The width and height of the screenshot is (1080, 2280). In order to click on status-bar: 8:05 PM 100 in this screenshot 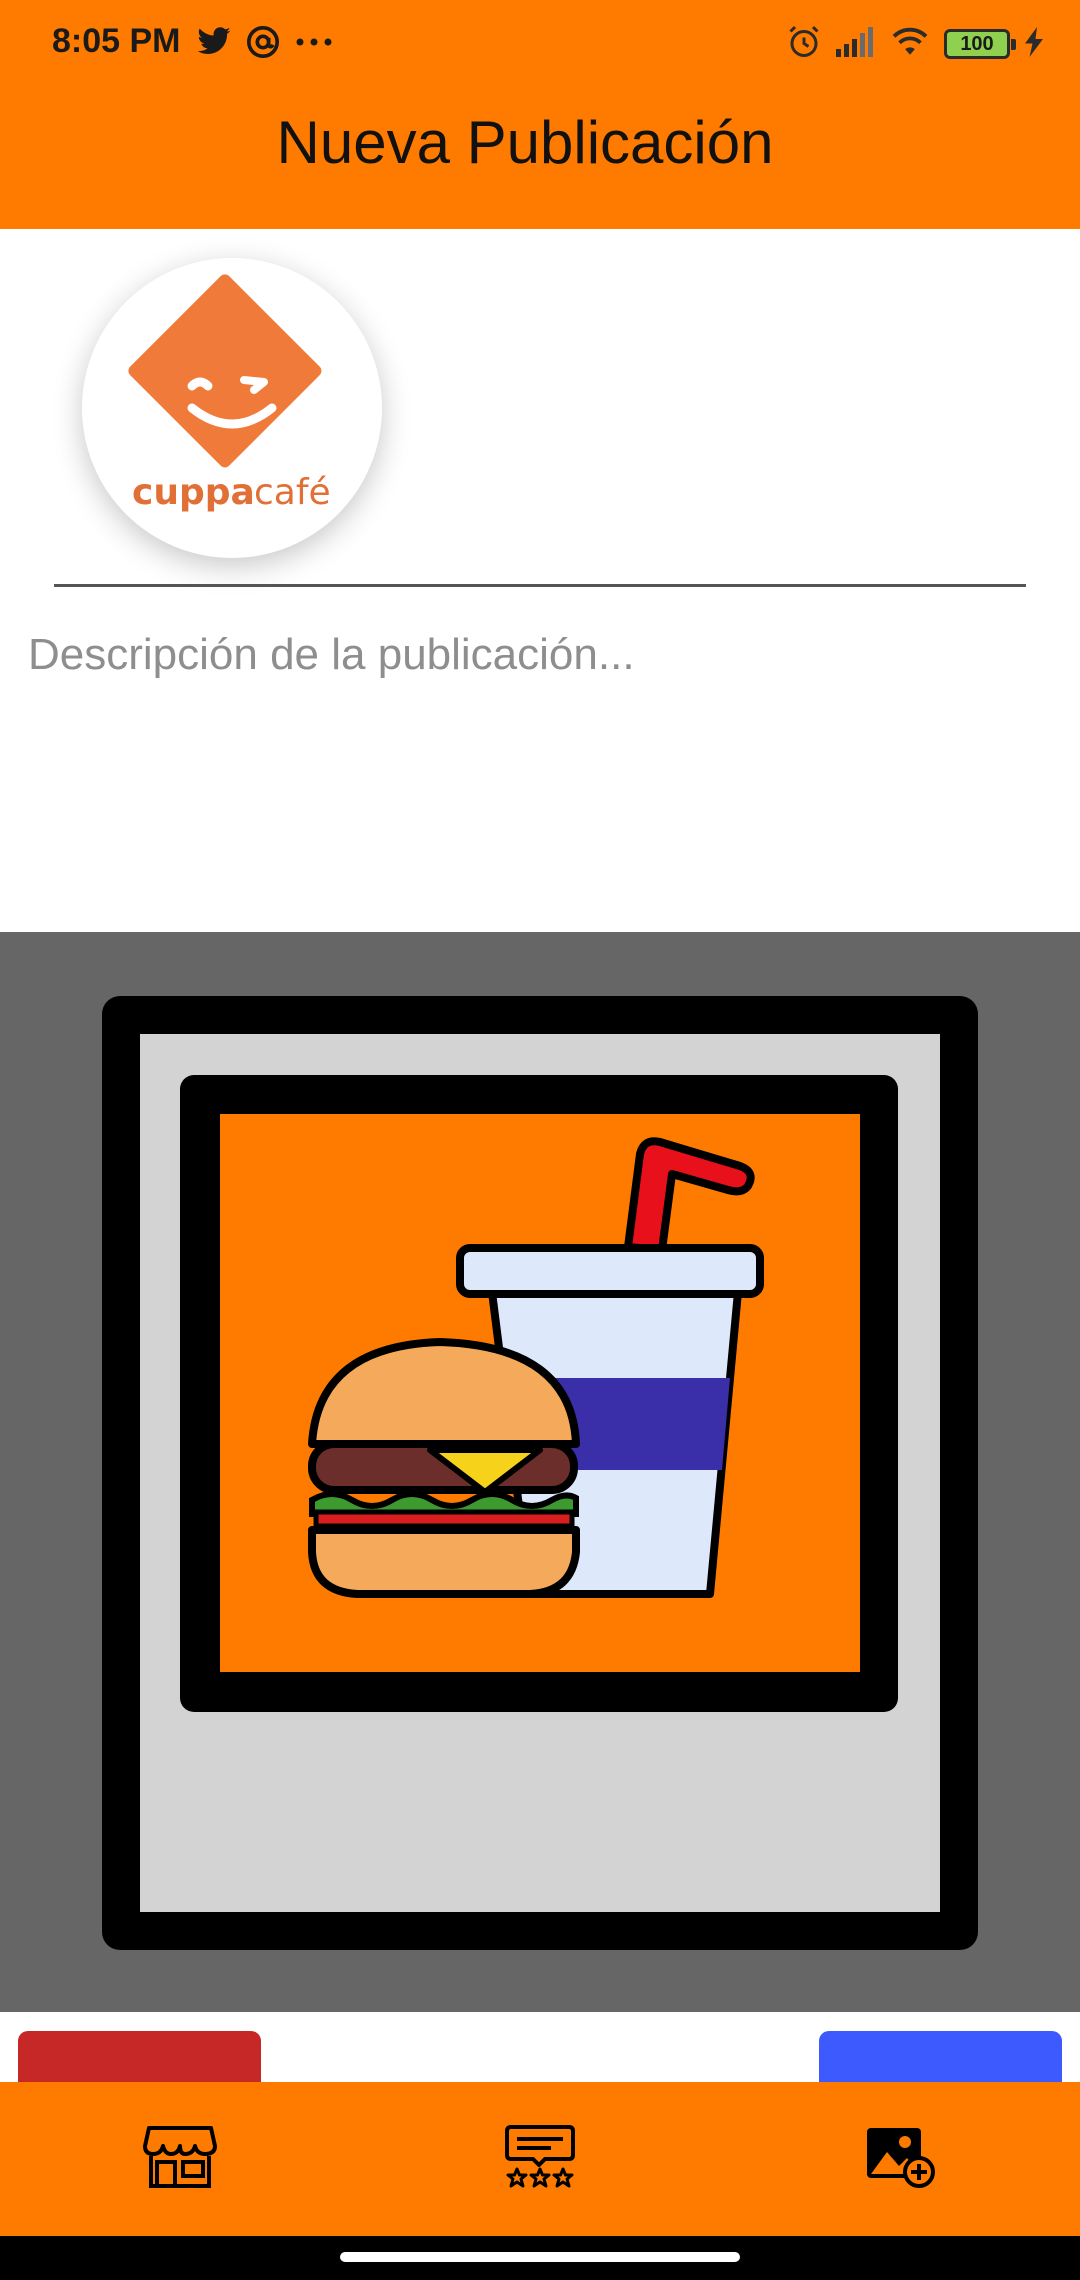, I will do `click(540, 44)`.